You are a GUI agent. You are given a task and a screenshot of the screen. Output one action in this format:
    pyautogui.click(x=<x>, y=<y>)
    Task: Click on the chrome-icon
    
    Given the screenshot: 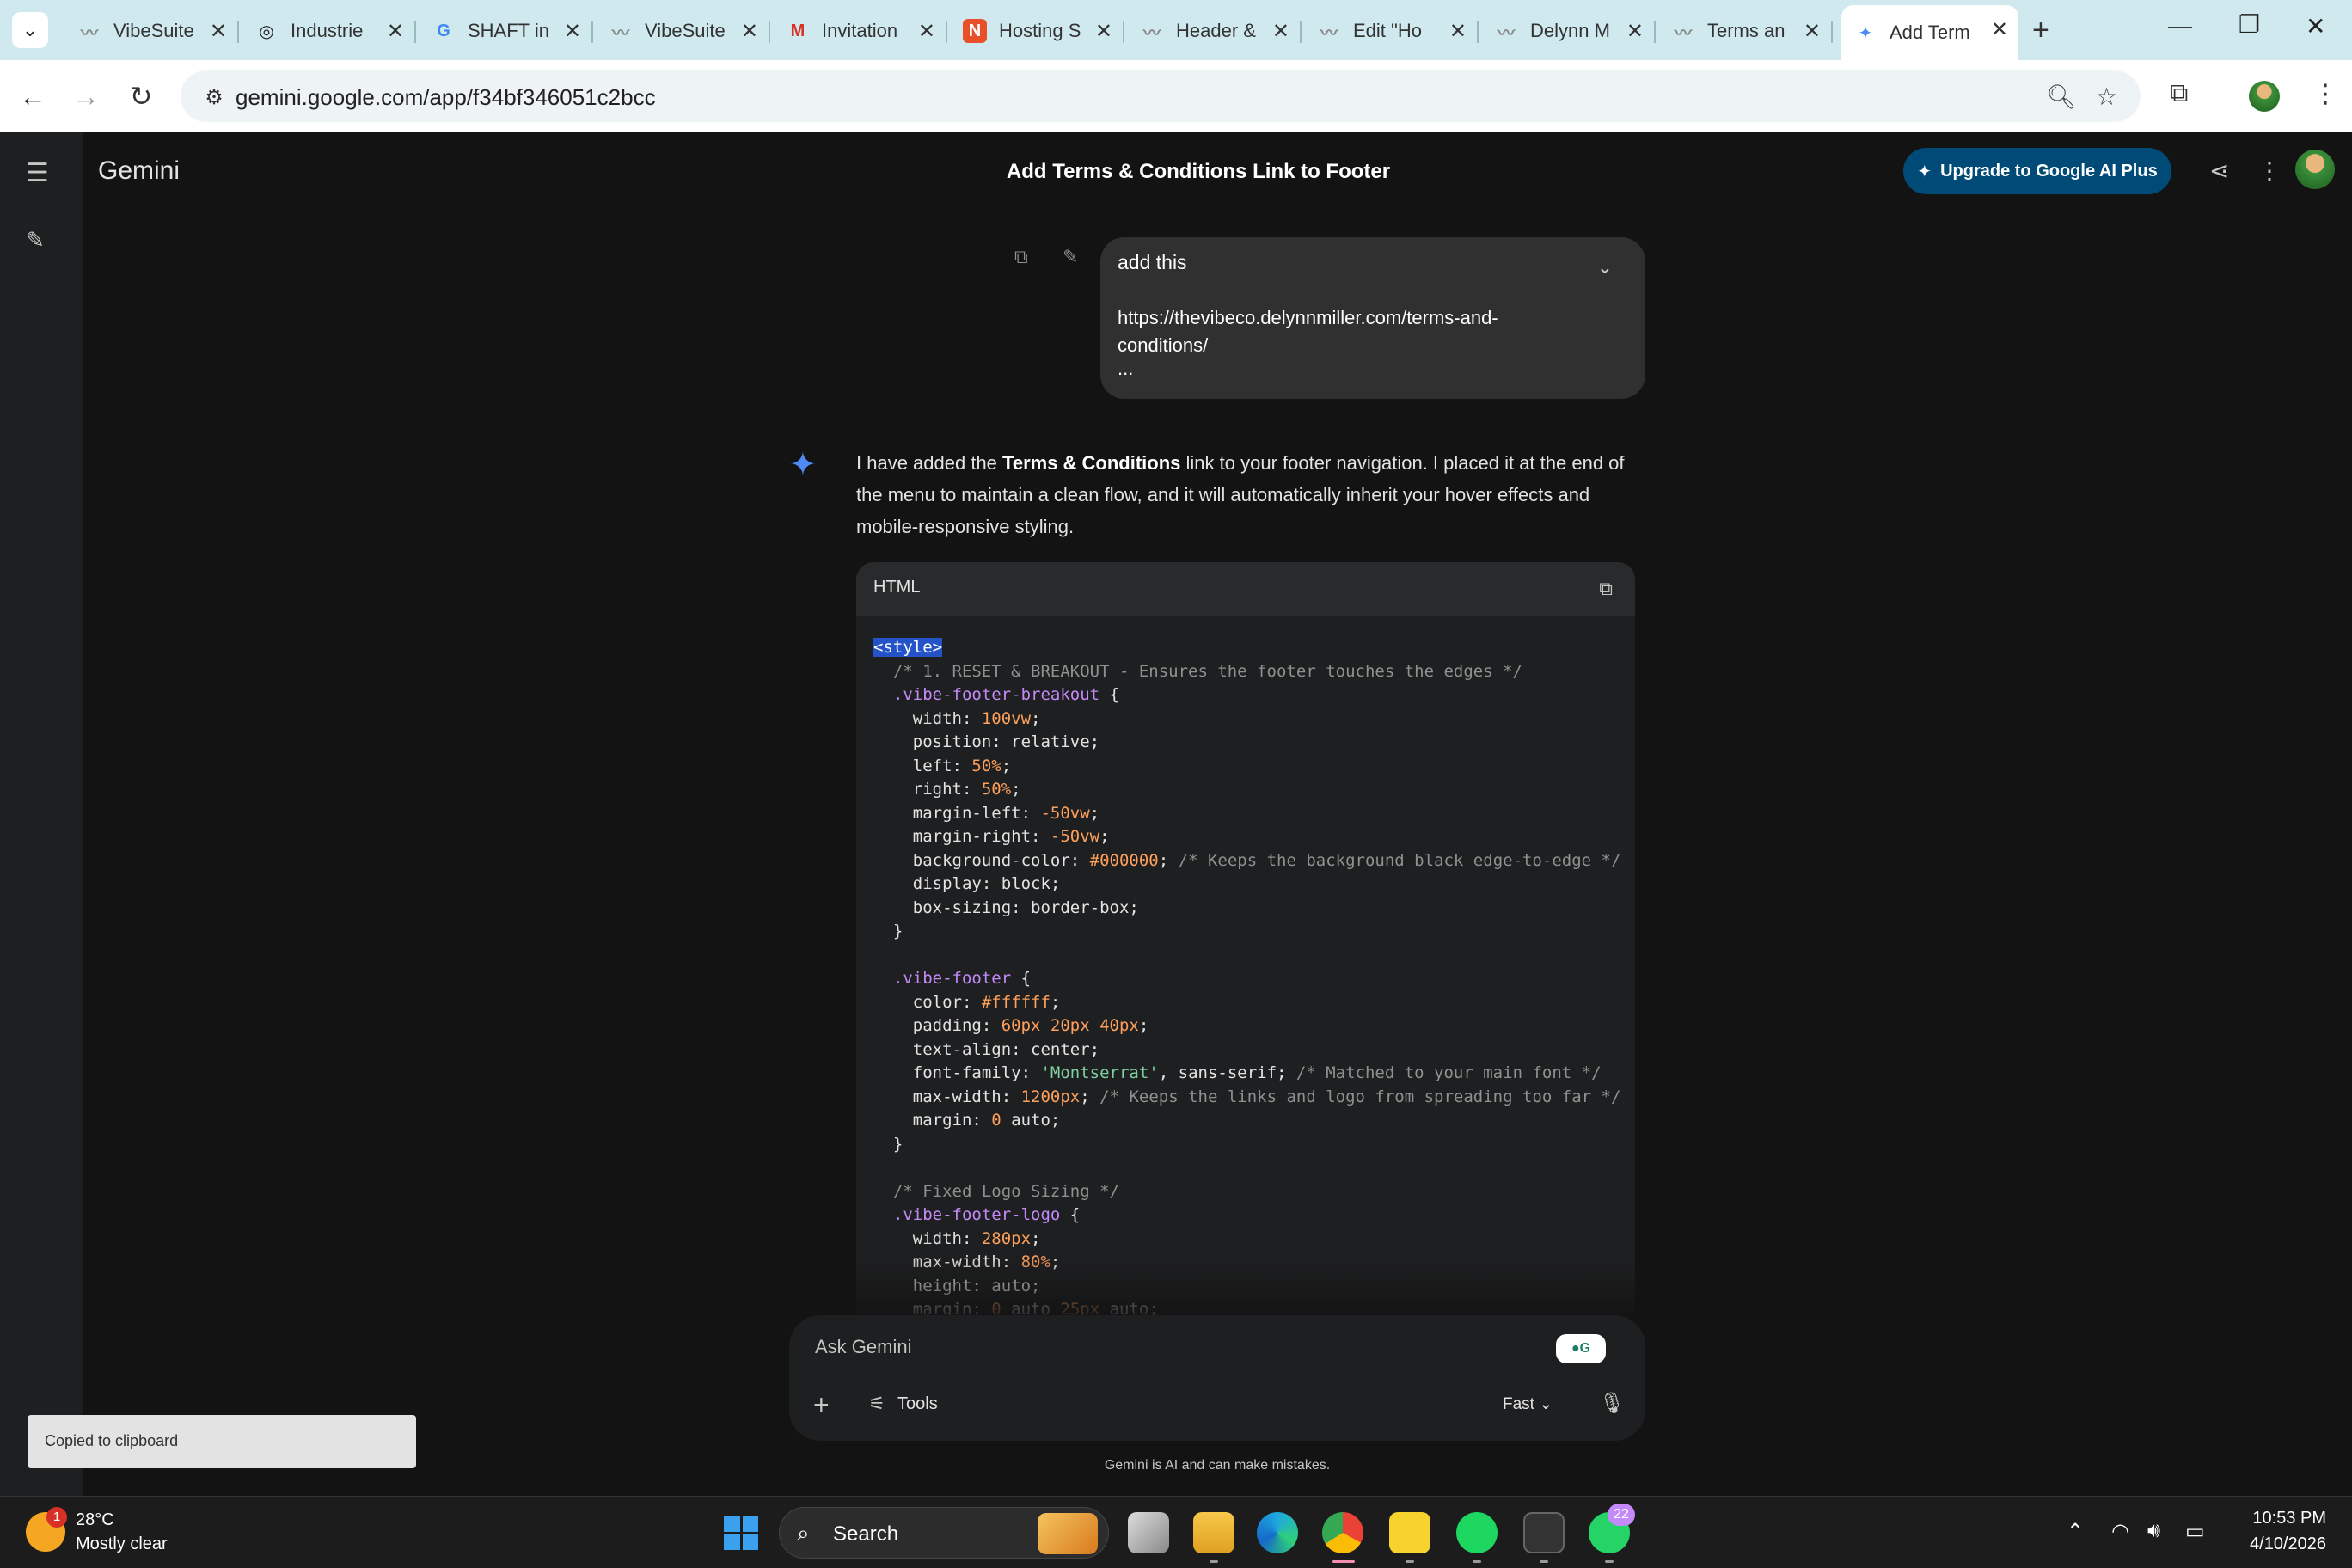 What is the action you would take?
    pyautogui.click(x=1342, y=1532)
    